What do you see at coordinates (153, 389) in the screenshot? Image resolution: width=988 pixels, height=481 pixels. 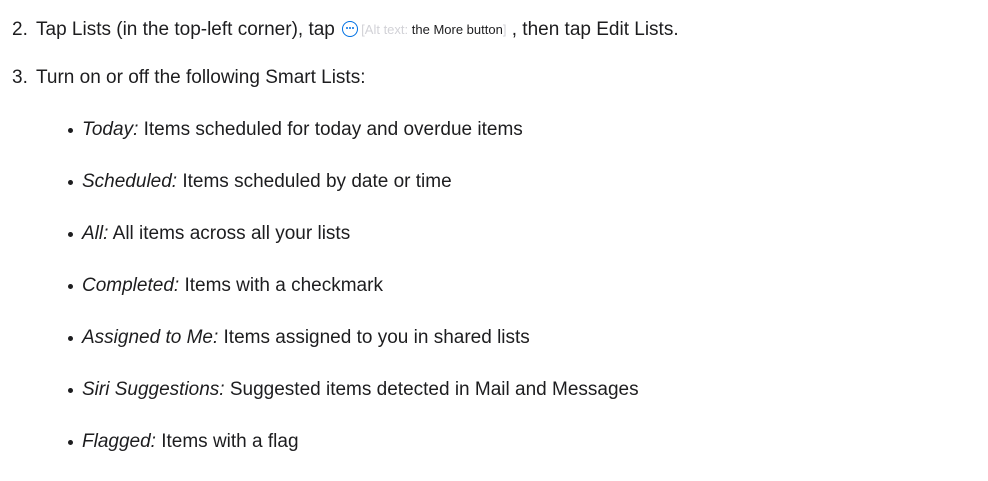 I see `smart-list-term: Siri Suggestions:` at bounding box center [153, 389].